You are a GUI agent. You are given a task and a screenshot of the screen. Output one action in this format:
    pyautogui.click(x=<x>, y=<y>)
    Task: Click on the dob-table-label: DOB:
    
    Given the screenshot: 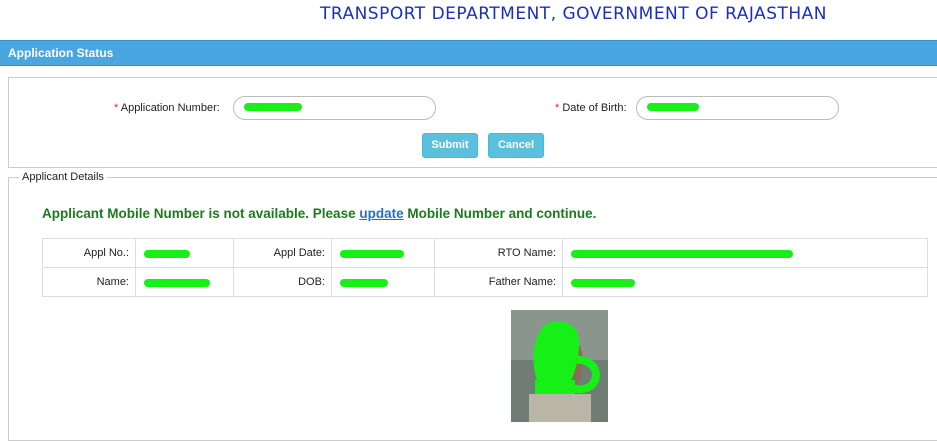 What is the action you would take?
    pyautogui.click(x=282, y=282)
    